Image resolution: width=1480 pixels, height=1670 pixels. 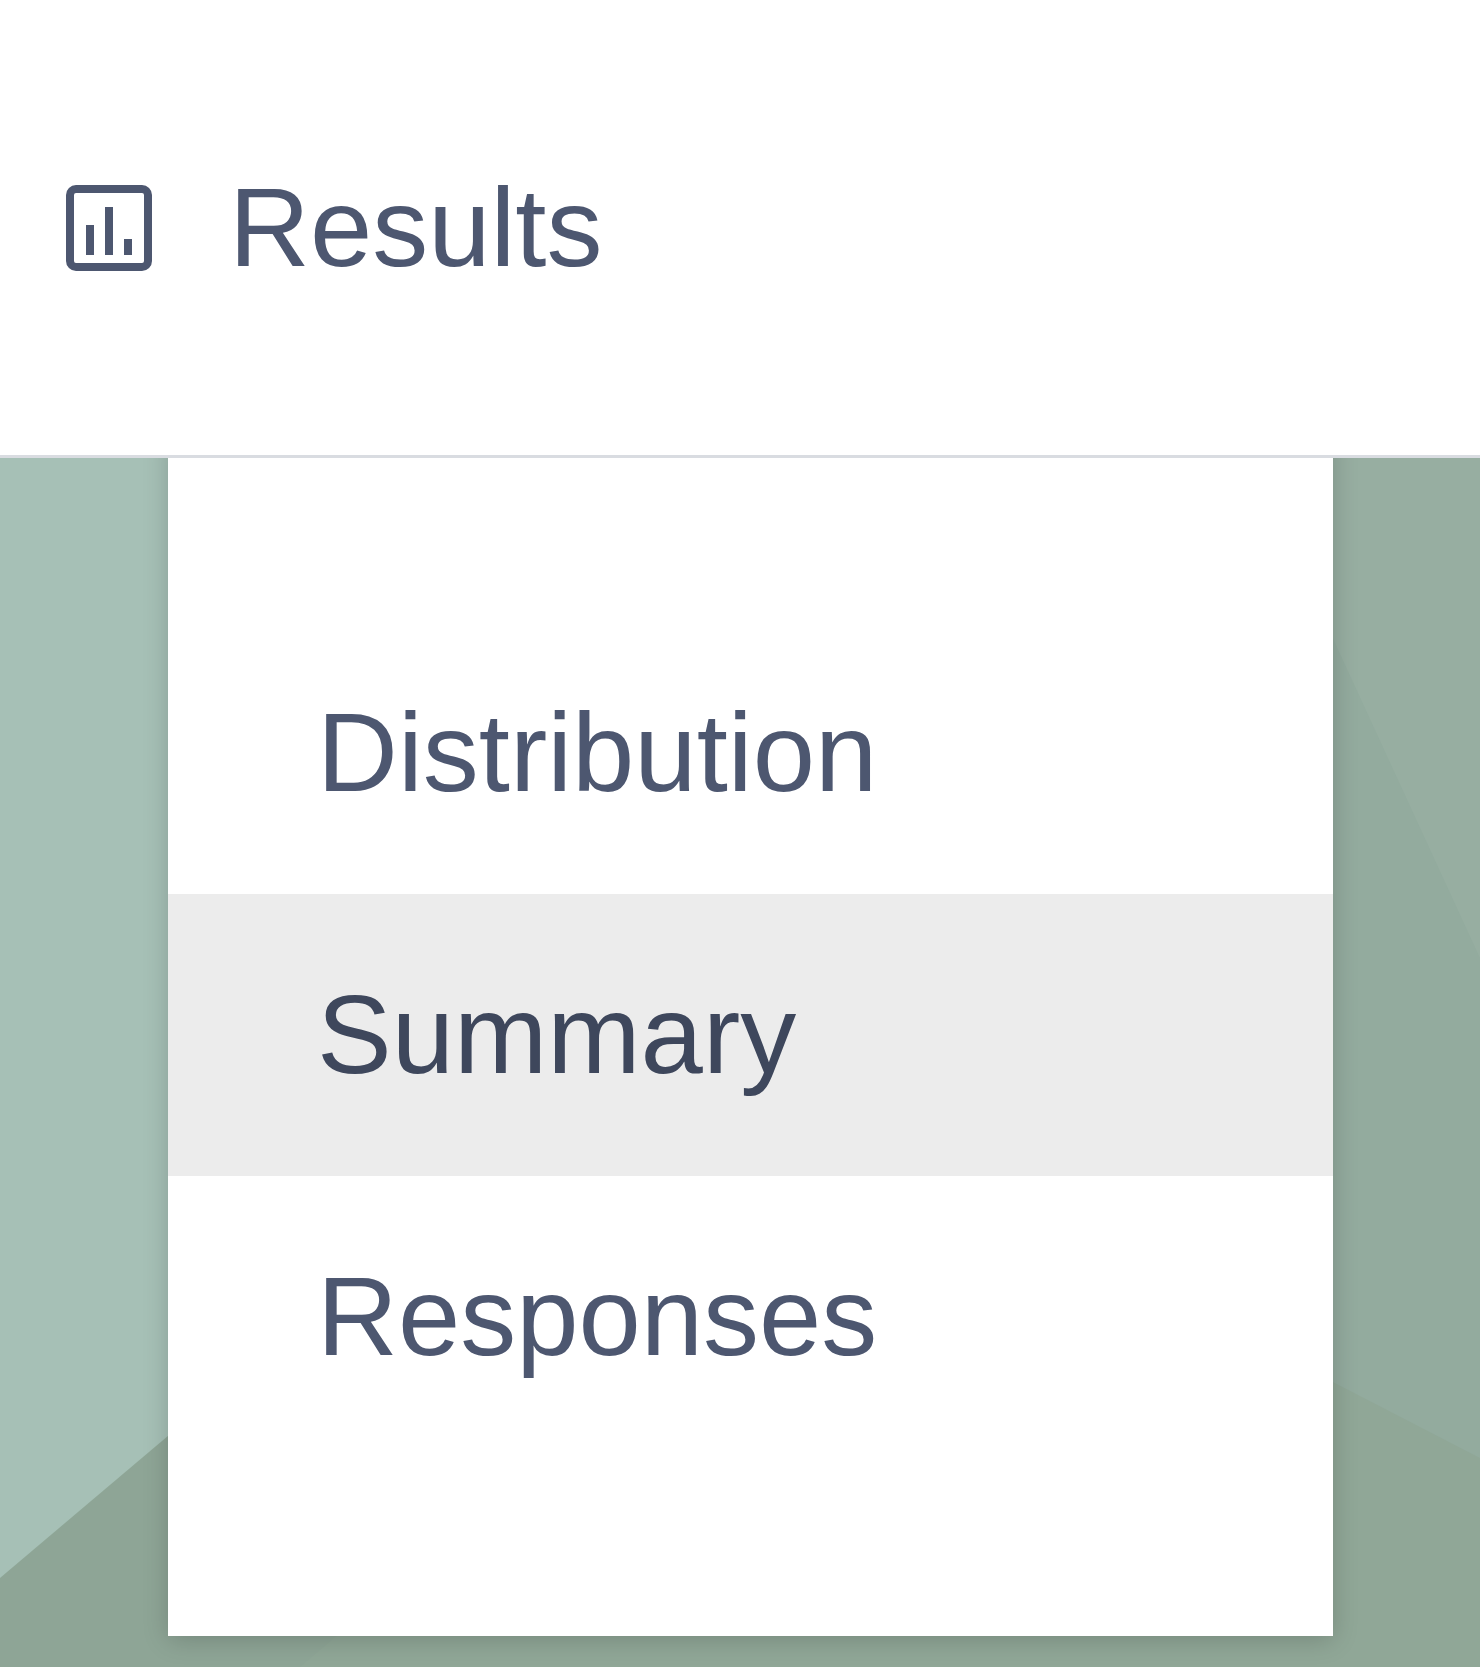 What do you see at coordinates (750, 1035) in the screenshot?
I see `menu-item: Summary` at bounding box center [750, 1035].